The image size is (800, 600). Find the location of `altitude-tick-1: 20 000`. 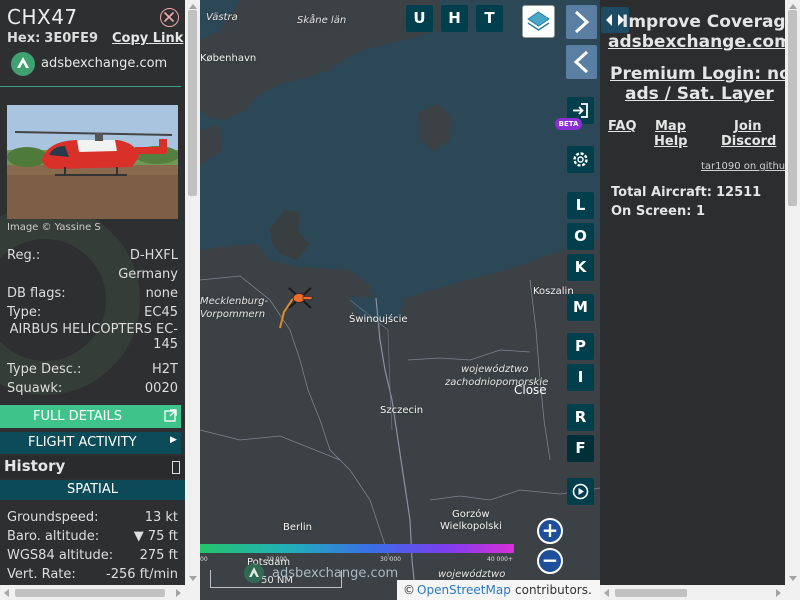

altitude-tick-1: 20 000 is located at coordinates (276, 559).